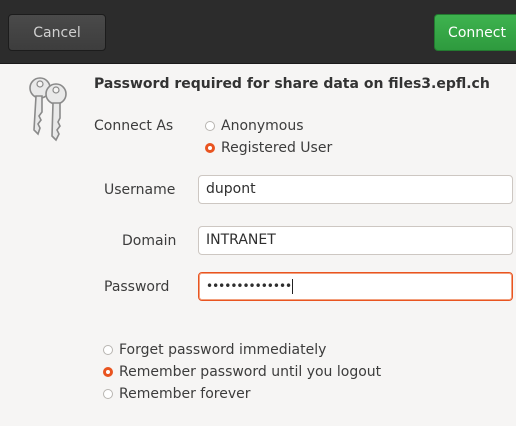 Image resolution: width=516 pixels, height=426 pixels. What do you see at coordinates (249, 286) in the screenshot?
I see `password-masked-value: ••••••••••••••` at bounding box center [249, 286].